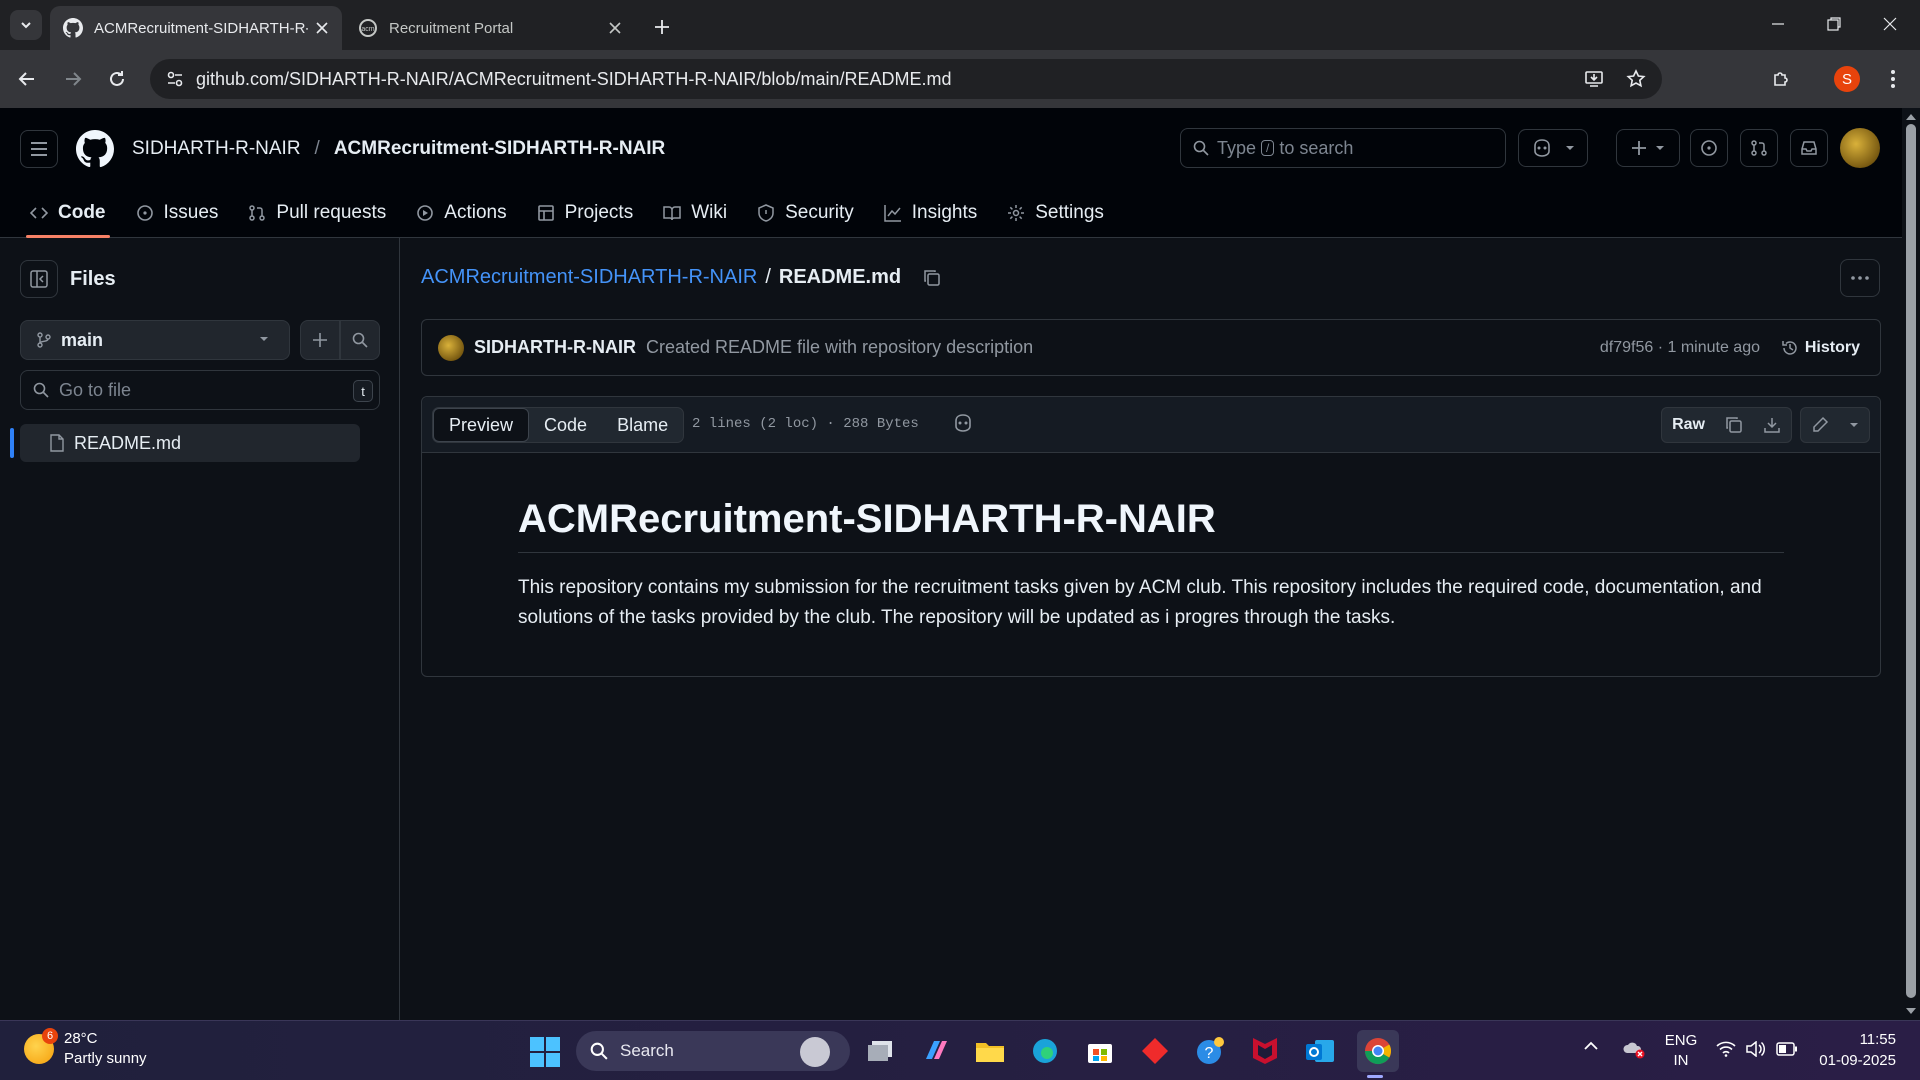 The width and height of the screenshot is (1920, 1080). What do you see at coordinates (1809, 148) in the screenshot?
I see `inbox-button` at bounding box center [1809, 148].